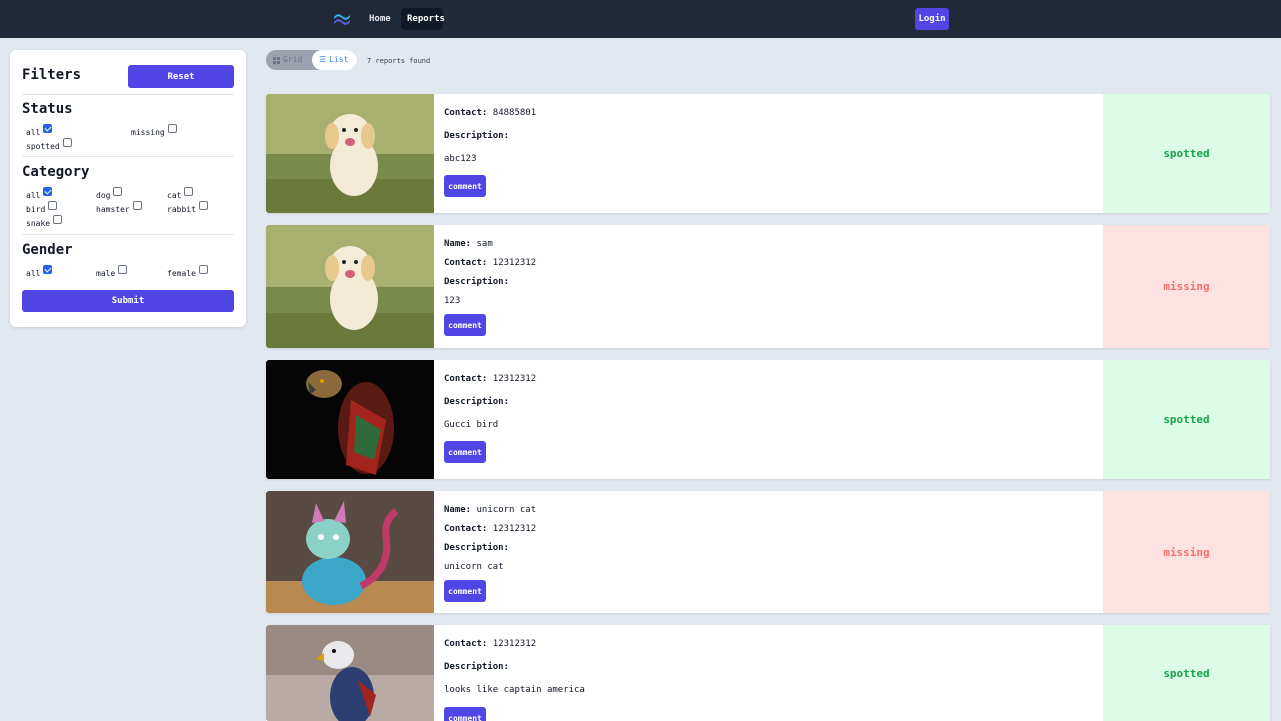 This screenshot has height=721, width=1281. What do you see at coordinates (67, 142) in the screenshot?
I see `status-spotted-checkbox` at bounding box center [67, 142].